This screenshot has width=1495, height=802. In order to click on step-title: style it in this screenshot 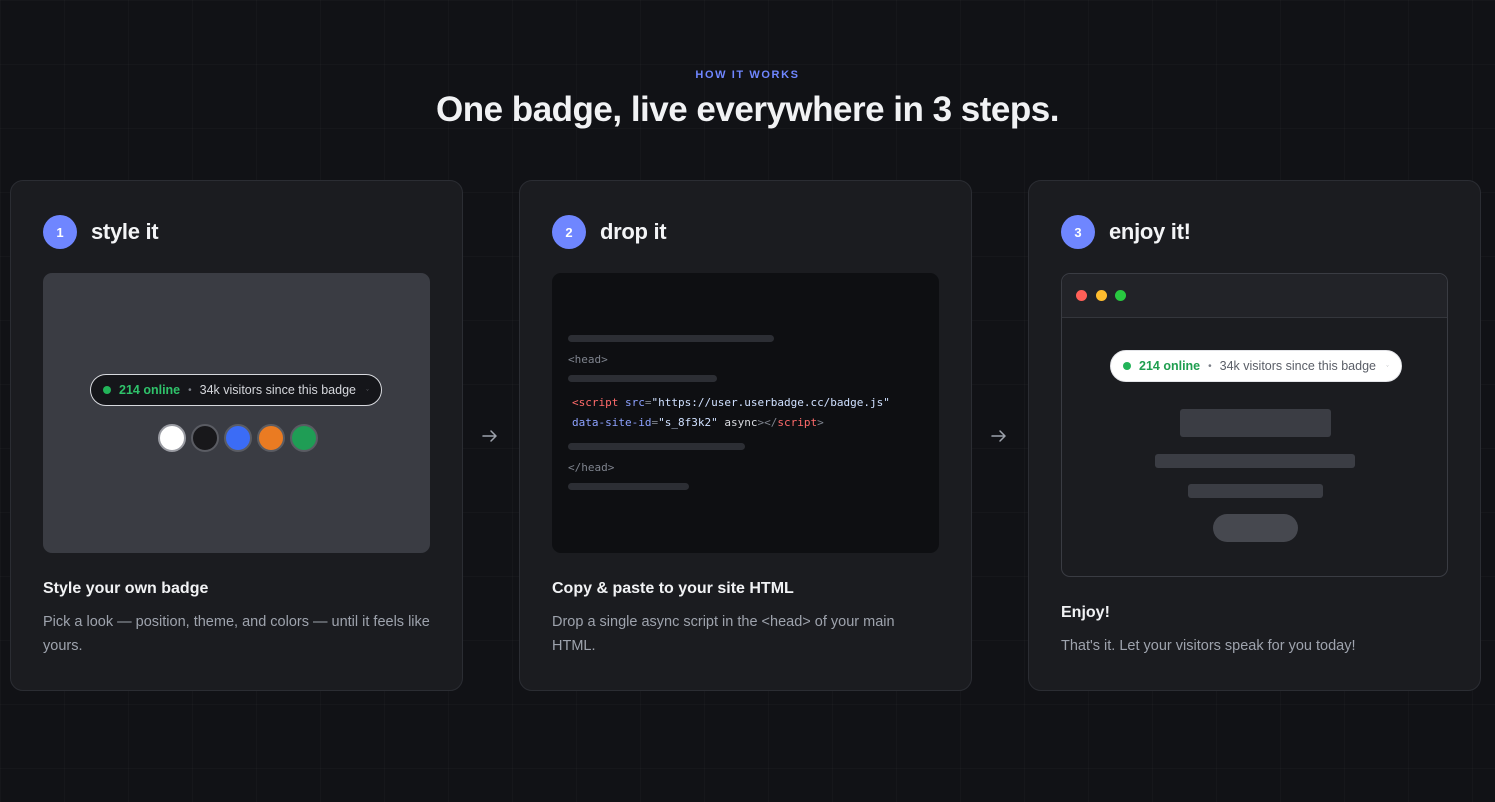, I will do `click(125, 231)`.